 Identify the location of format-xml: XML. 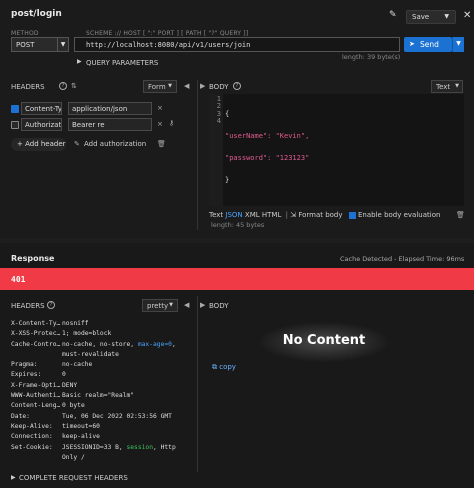
(252, 215).